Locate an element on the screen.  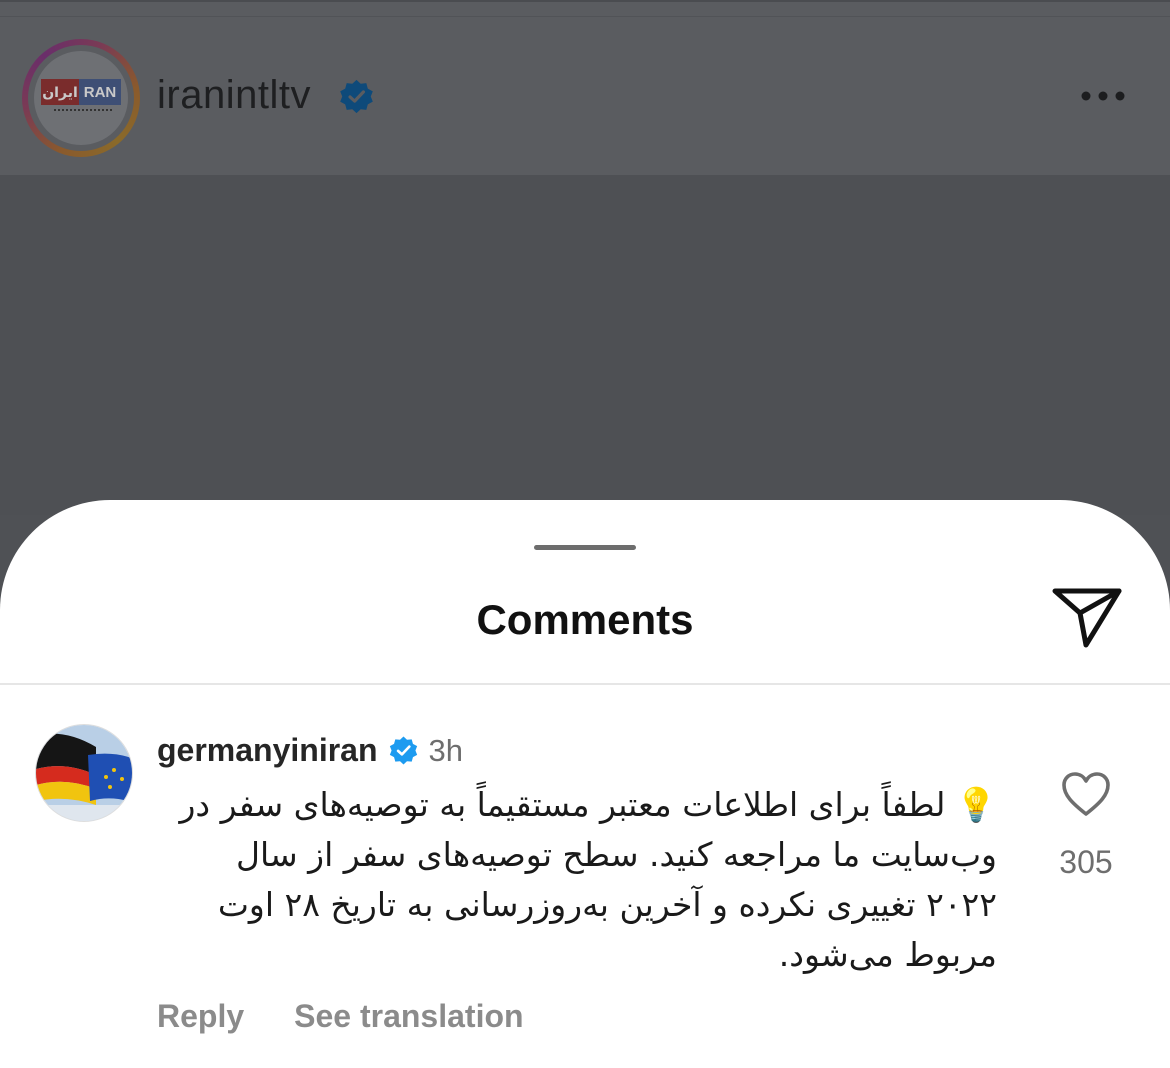
flag-avatar-image is located at coordinates (84, 773).